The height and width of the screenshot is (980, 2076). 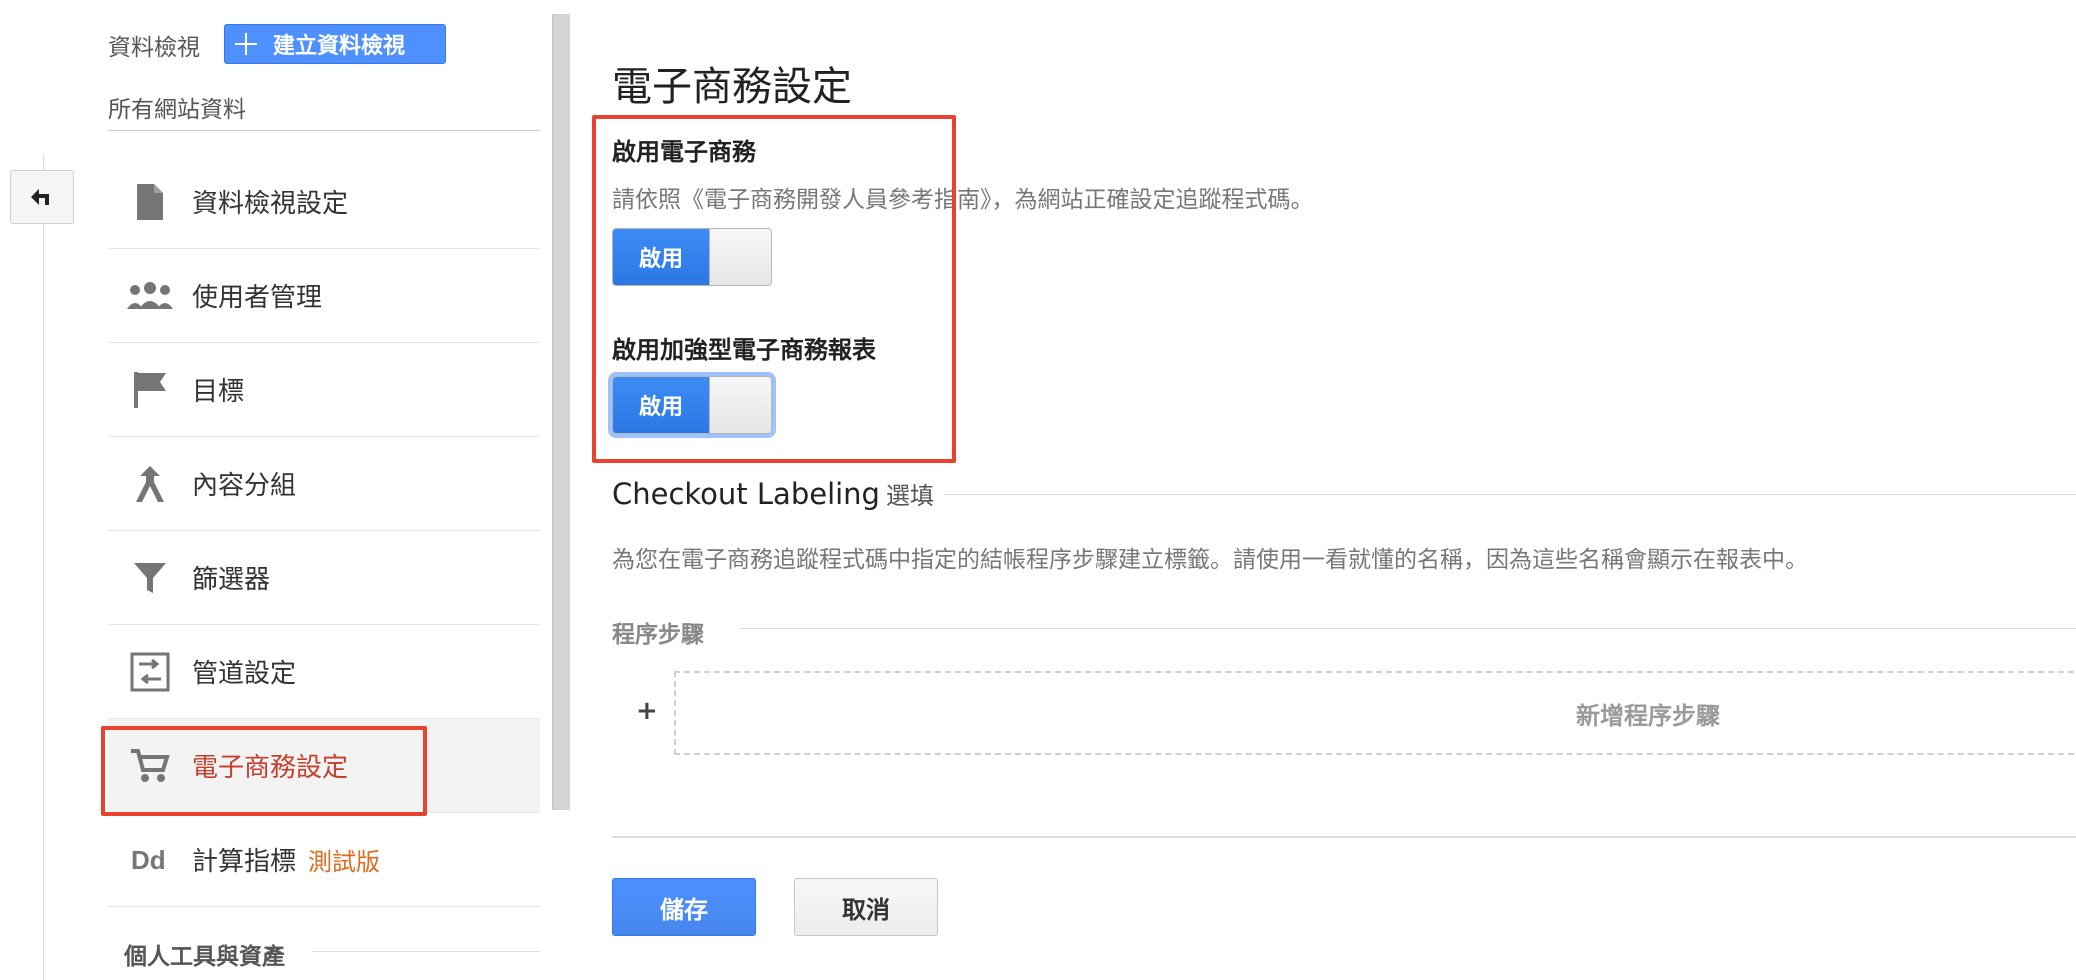 I want to click on sidebar-item-label: 電子商務設定, so click(x=270, y=768).